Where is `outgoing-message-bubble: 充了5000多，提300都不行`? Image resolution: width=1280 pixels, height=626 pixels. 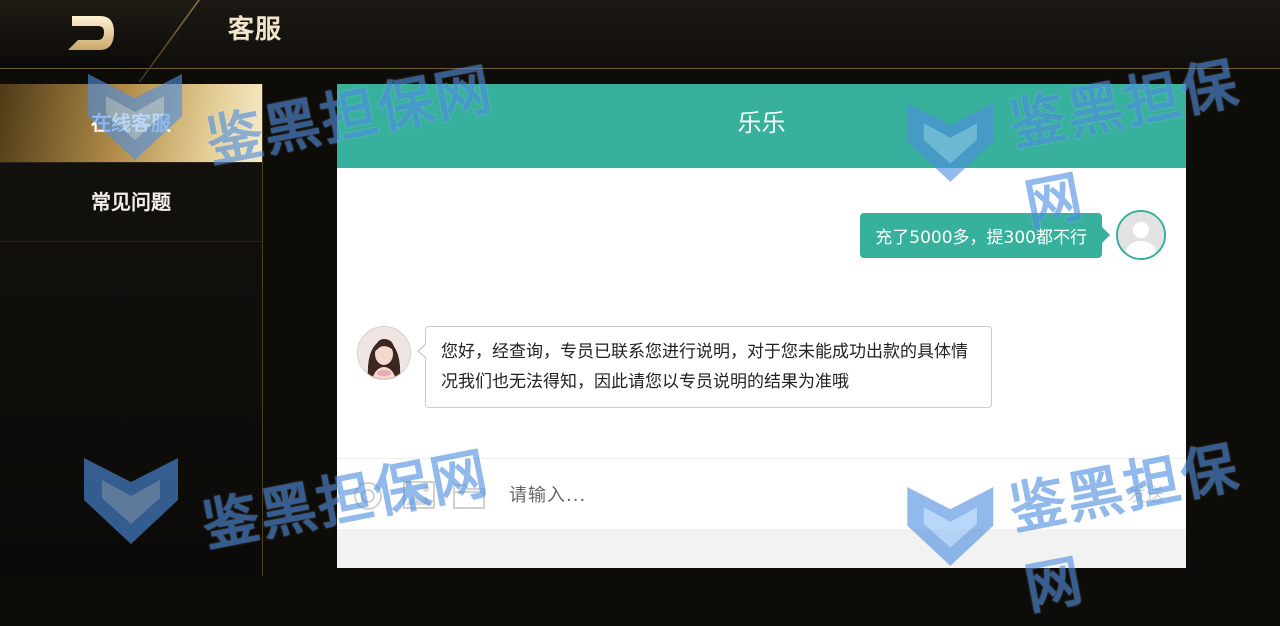
outgoing-message-bubble: 充了5000多，提300都不行 is located at coordinates (985, 235).